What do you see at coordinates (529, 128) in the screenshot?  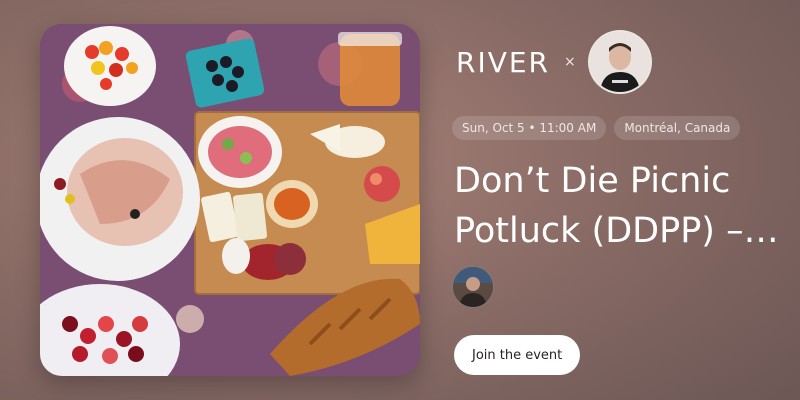 I see `date-chip: Sun, Oct 5 • 11:00 AM` at bounding box center [529, 128].